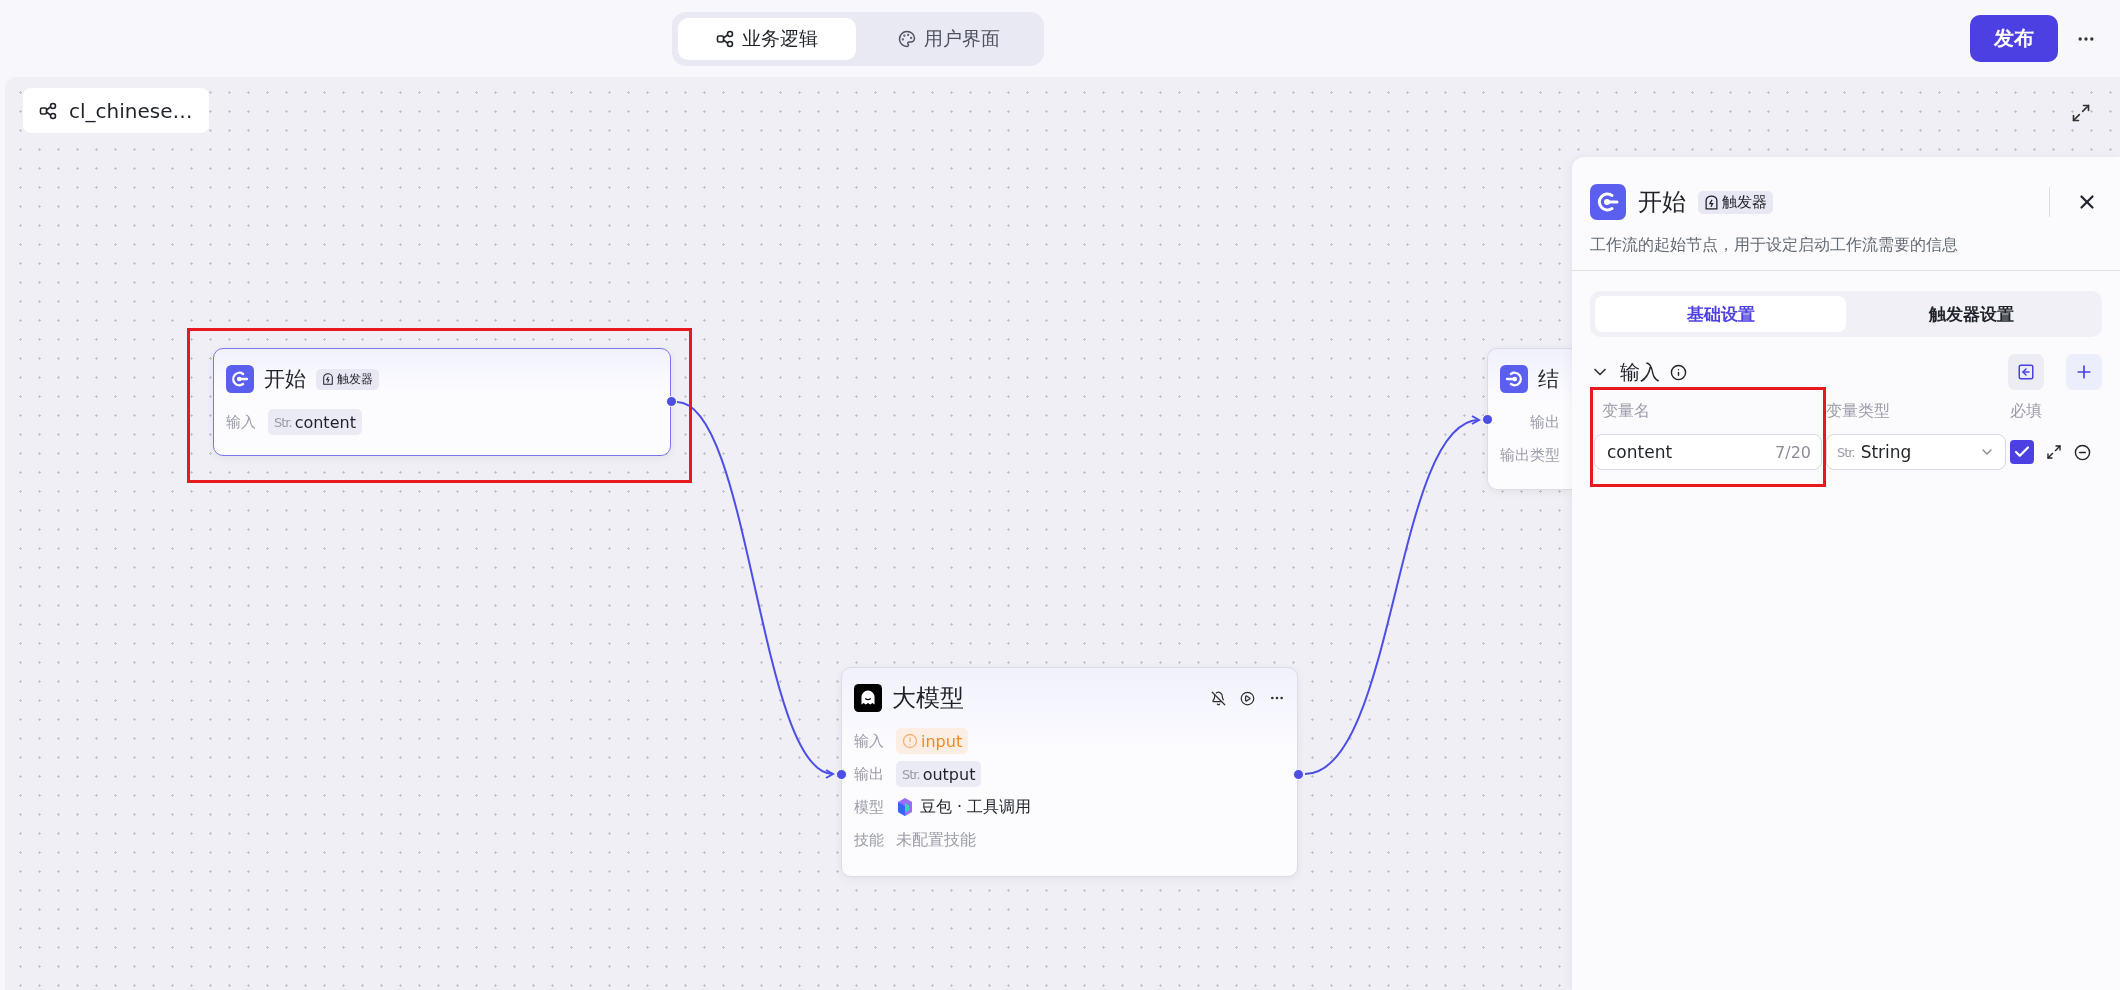 This screenshot has height=990, width=2120. What do you see at coordinates (869, 840) in the screenshot?
I see `row-label: 技能` at bounding box center [869, 840].